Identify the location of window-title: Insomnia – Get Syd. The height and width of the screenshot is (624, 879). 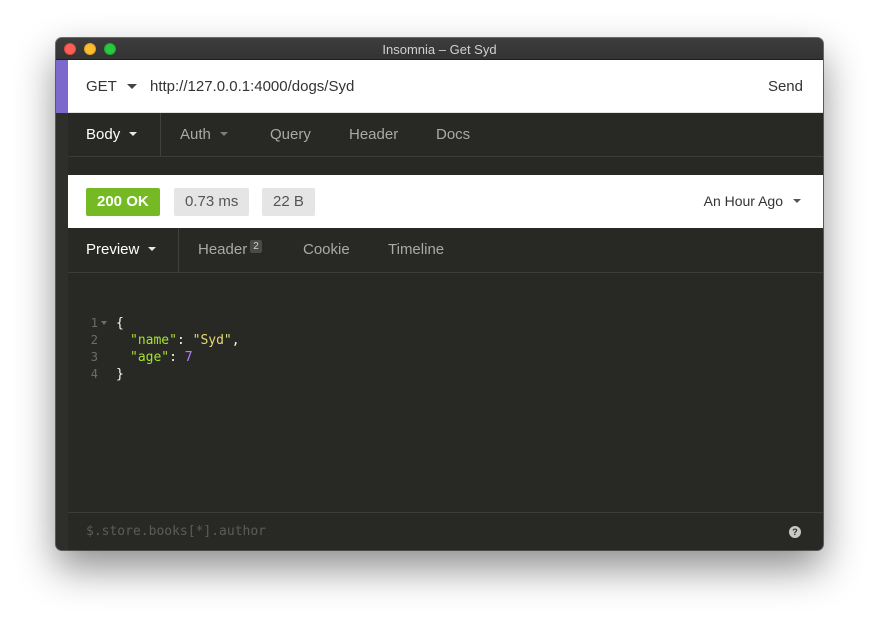
(439, 49).